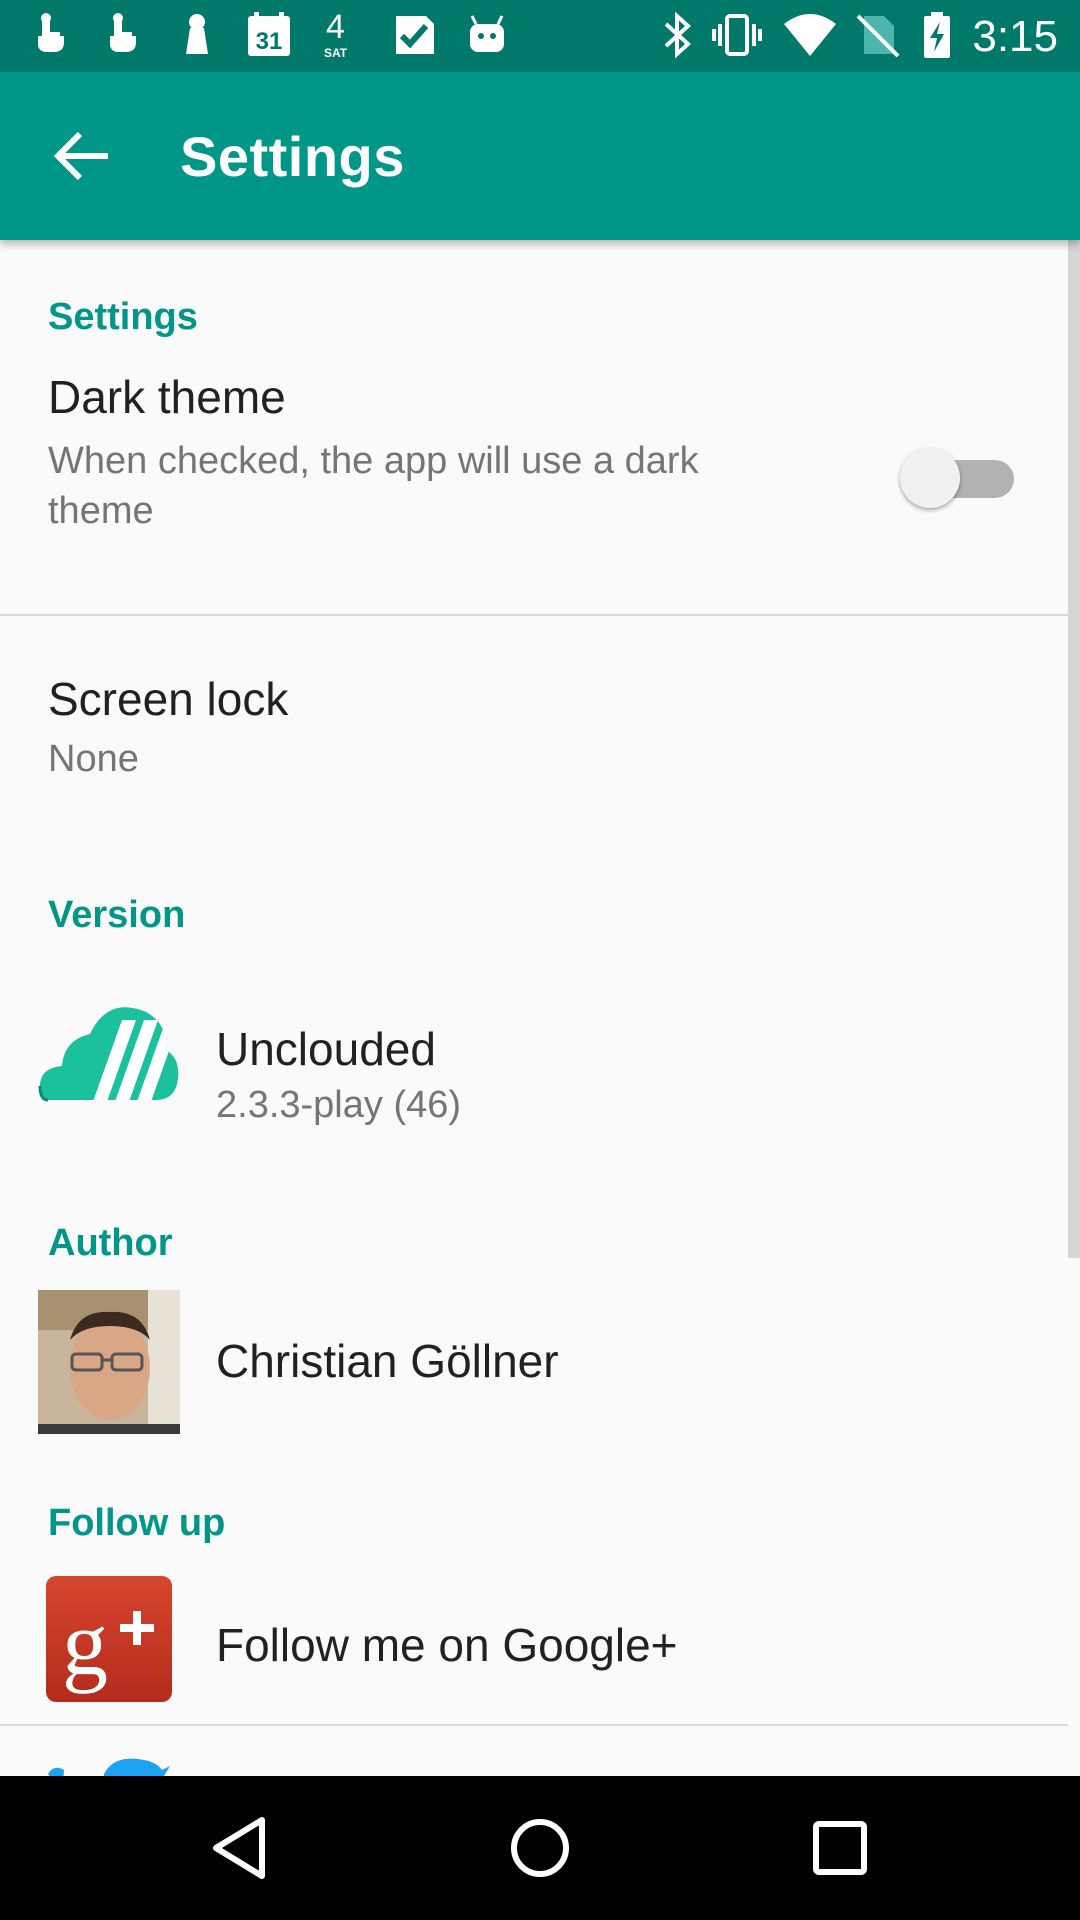 The width and height of the screenshot is (1080, 1920). What do you see at coordinates (534, 1725) in the screenshot?
I see `divider` at bounding box center [534, 1725].